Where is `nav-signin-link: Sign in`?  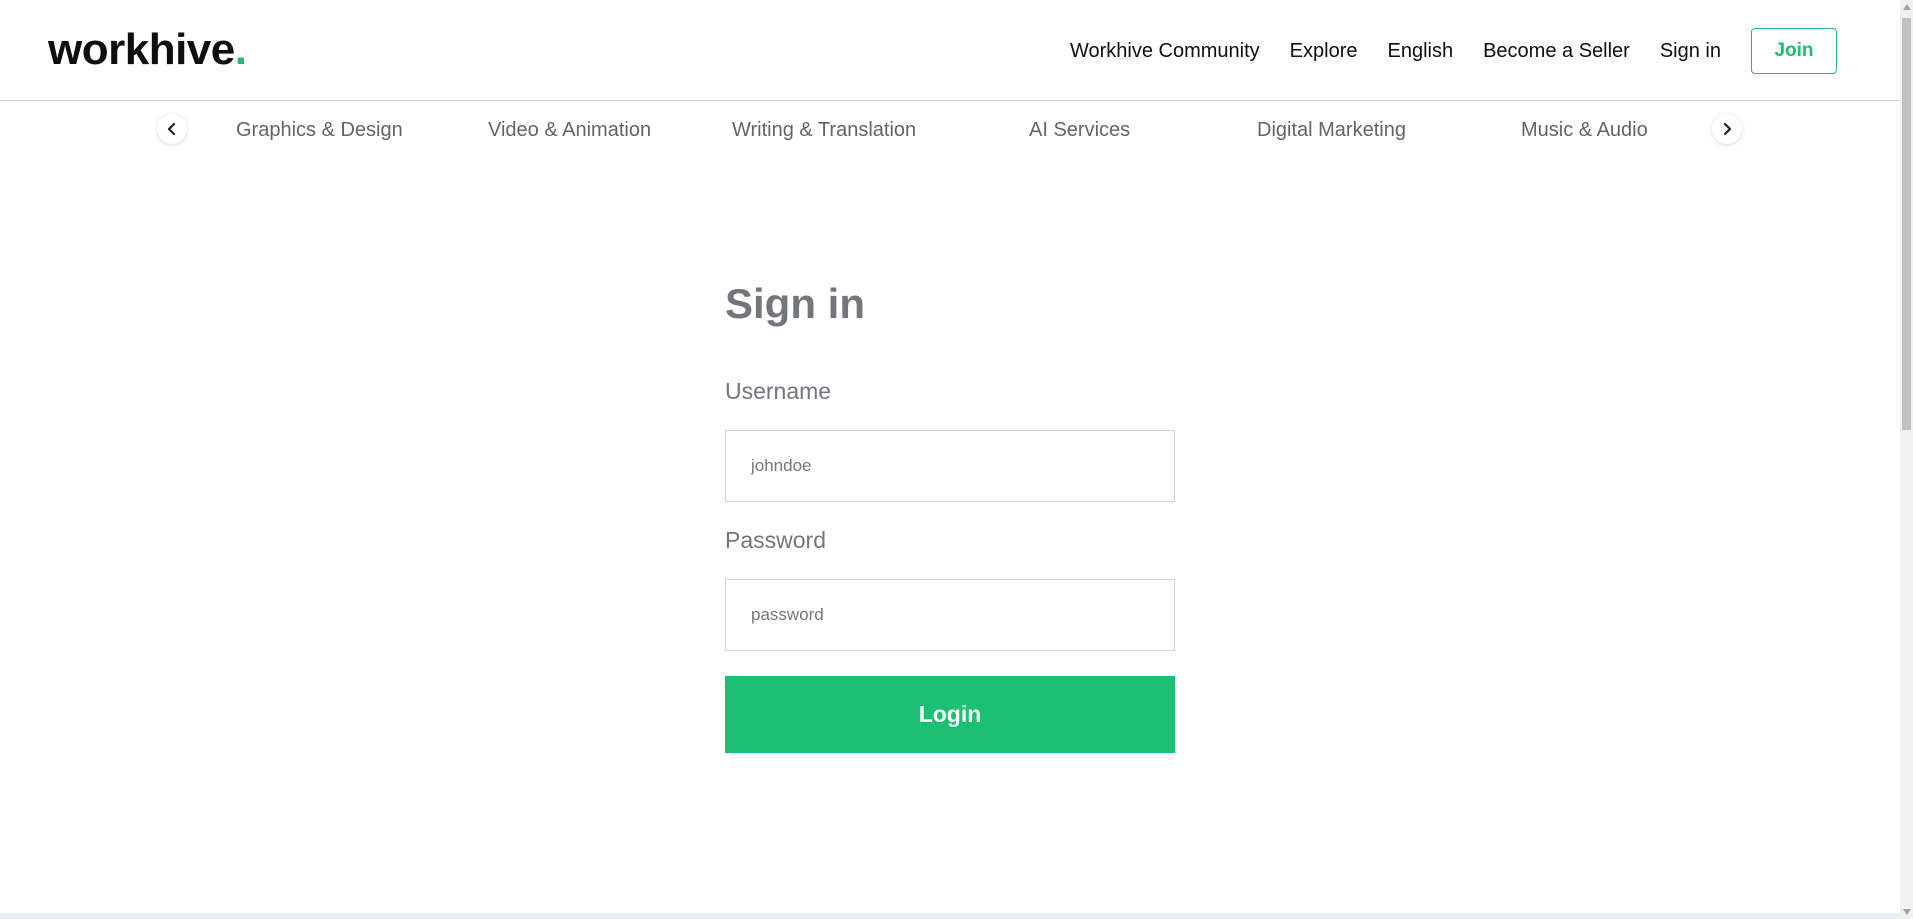 nav-signin-link: Sign in is located at coordinates (1690, 51).